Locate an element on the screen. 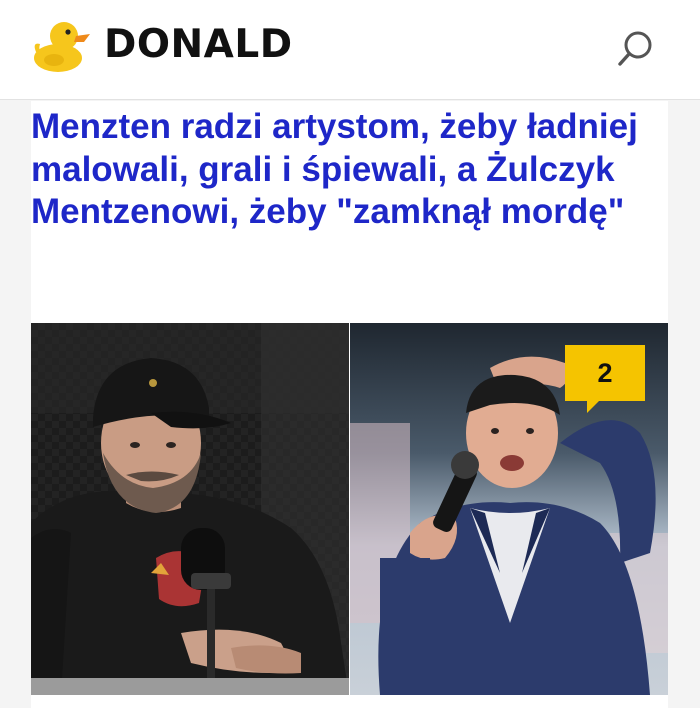  site-header: DONALD is located at coordinates (350, 50).